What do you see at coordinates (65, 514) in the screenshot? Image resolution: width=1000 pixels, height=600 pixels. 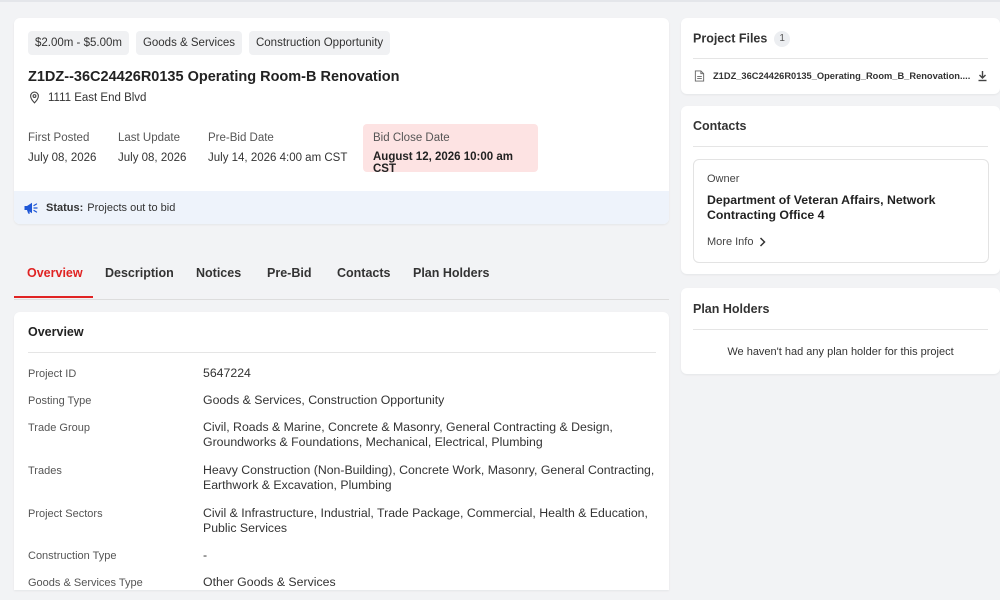 I see `row-label: Project Sectors` at bounding box center [65, 514].